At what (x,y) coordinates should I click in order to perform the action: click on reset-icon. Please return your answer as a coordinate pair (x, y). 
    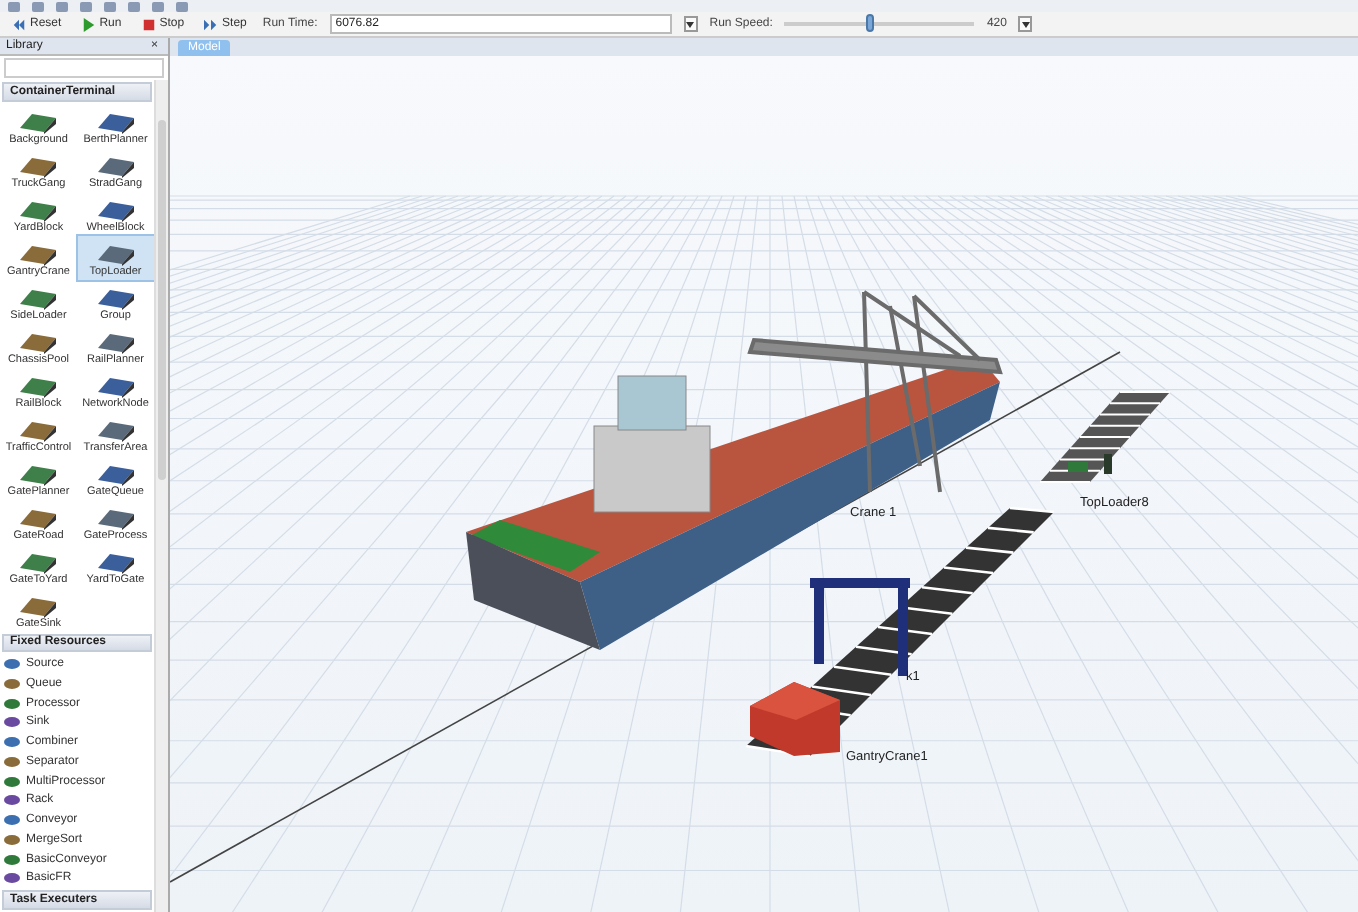
    Looking at the image, I should click on (19, 24).